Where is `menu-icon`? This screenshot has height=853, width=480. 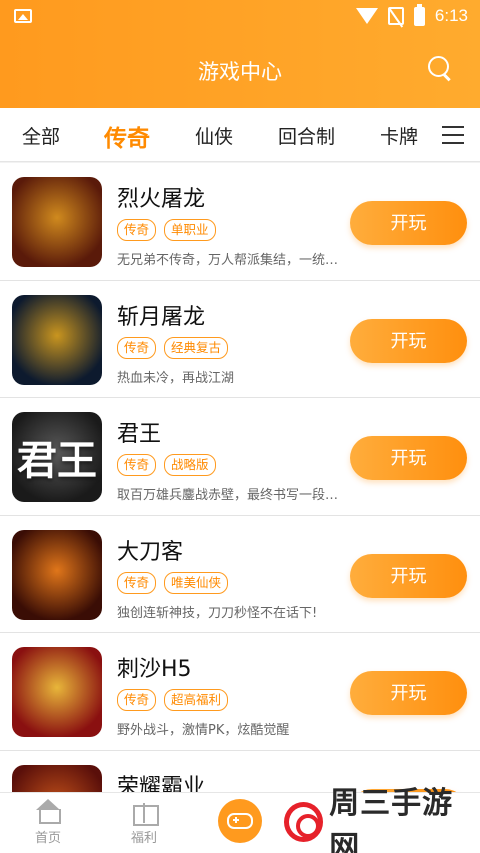
menu-icon is located at coordinates (453, 135).